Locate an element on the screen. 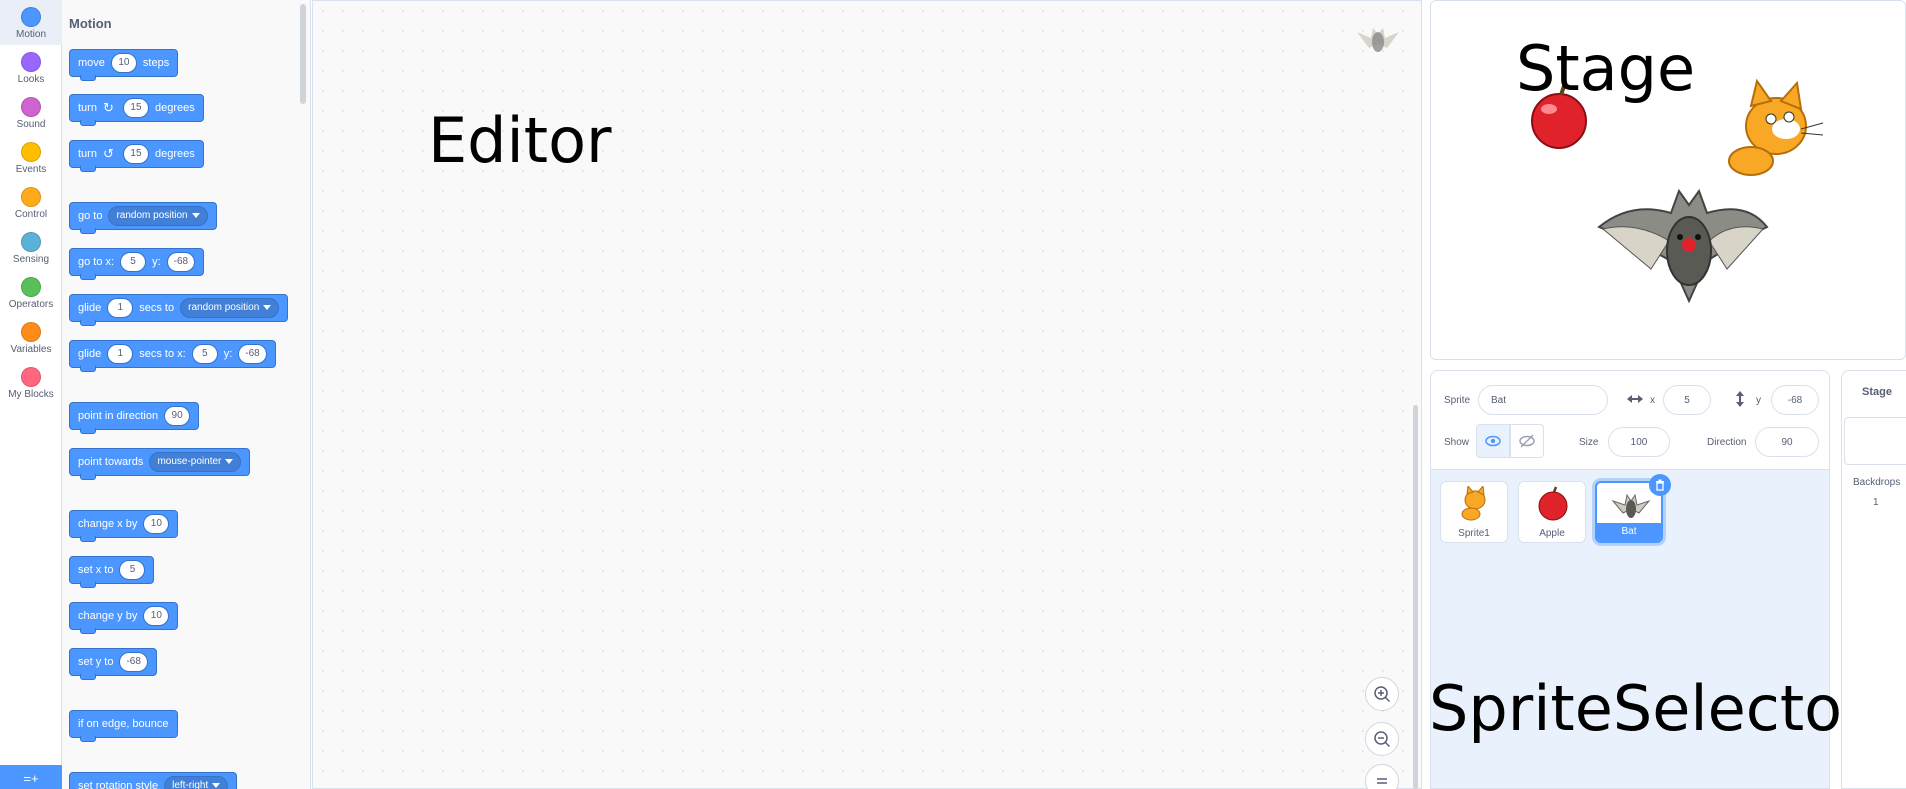 The width and height of the screenshot is (1906, 789). delete-sprite-button is located at coordinates (1660, 485).